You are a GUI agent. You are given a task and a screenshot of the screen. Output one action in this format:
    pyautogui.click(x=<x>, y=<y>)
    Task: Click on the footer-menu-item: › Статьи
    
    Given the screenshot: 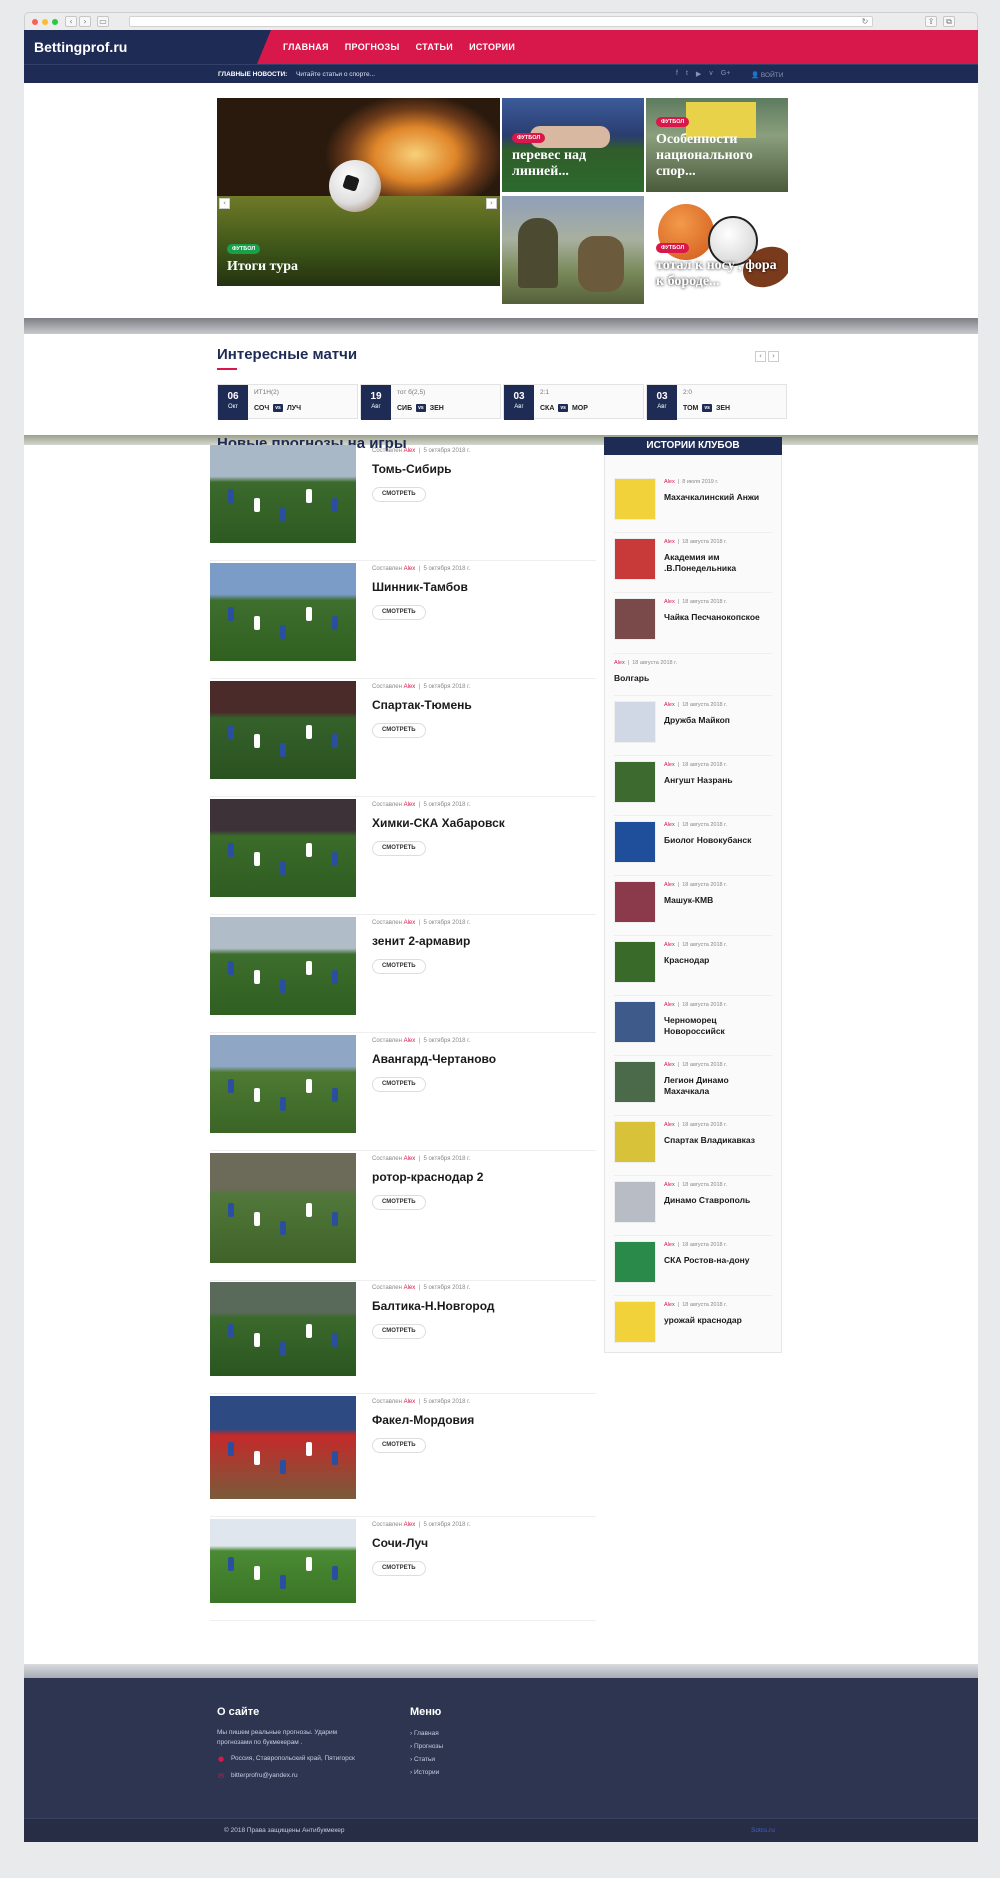 What is the action you would take?
    pyautogui.click(x=422, y=1759)
    